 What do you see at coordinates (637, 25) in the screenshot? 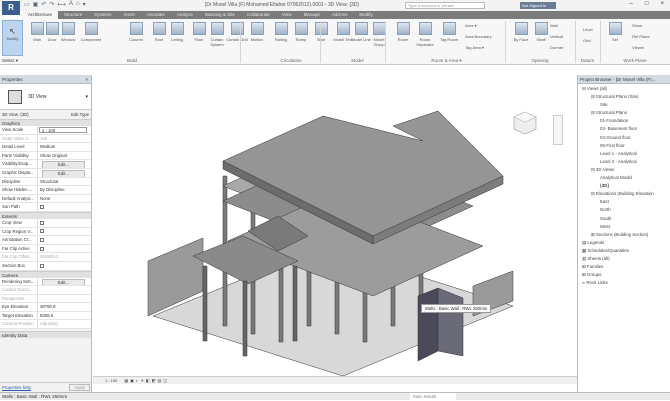
I see `show-button: Show` at bounding box center [637, 25].